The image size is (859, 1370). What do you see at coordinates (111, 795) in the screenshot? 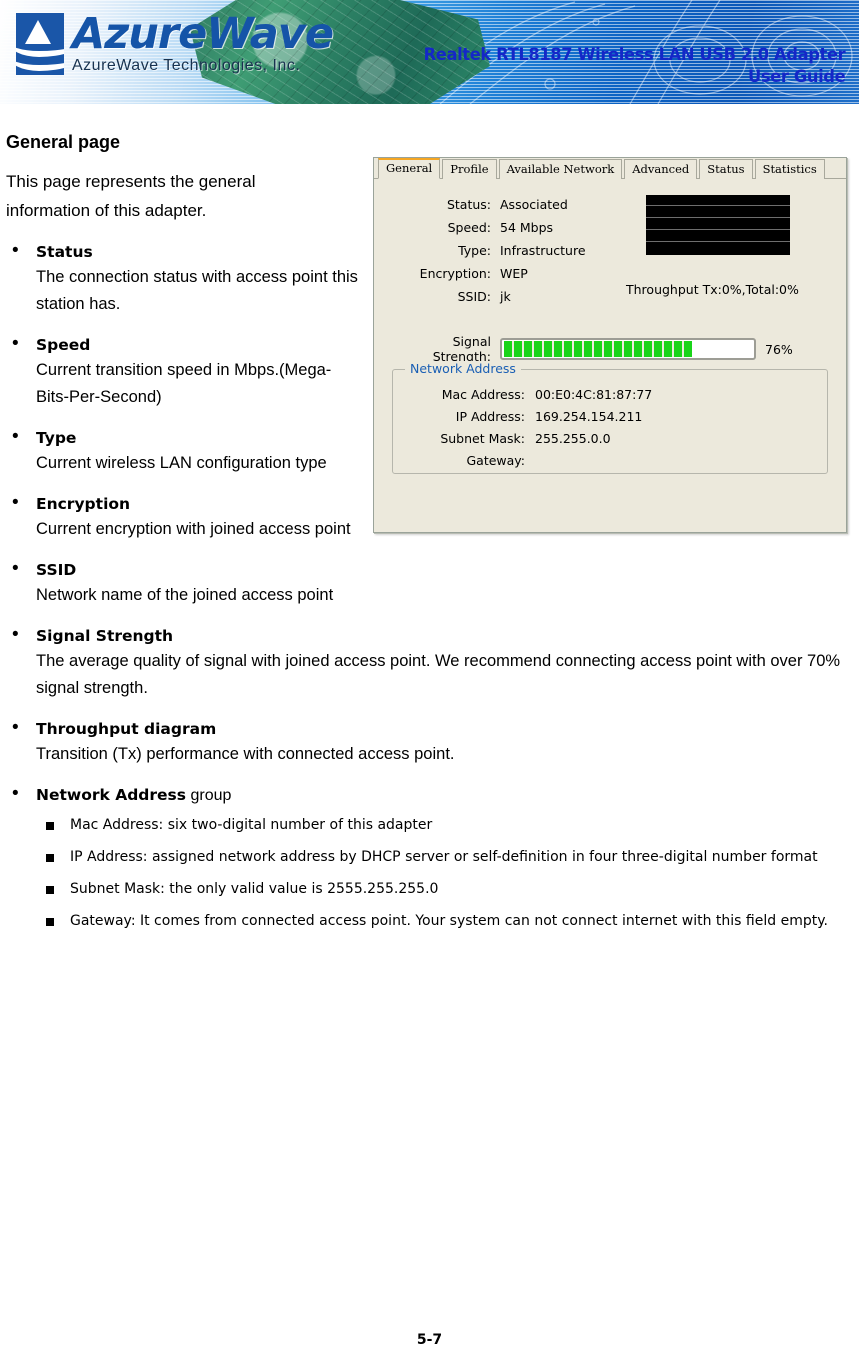
I see `bullet-network-address-title-bold: Network Address` at bounding box center [111, 795].